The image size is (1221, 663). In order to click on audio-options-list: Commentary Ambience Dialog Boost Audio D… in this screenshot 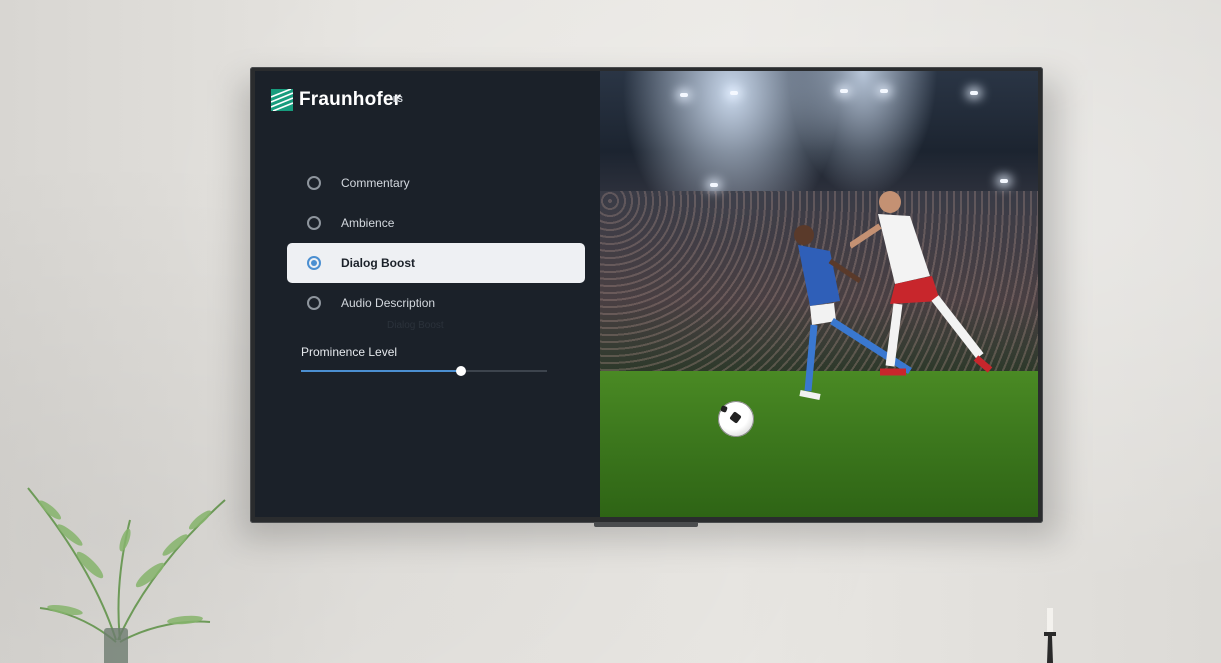, I will do `click(436, 243)`.